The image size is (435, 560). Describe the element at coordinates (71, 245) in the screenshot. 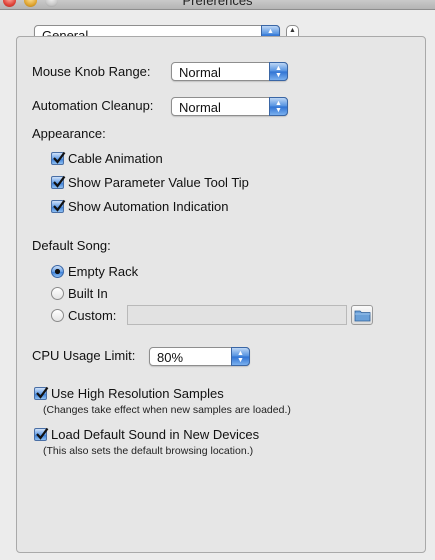

I see `default-song-heading: Default Song:` at that location.